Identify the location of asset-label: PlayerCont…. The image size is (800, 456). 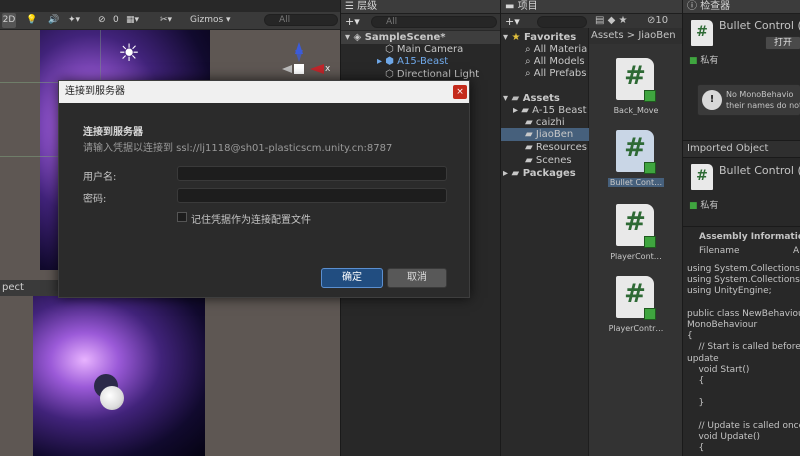
(636, 256).